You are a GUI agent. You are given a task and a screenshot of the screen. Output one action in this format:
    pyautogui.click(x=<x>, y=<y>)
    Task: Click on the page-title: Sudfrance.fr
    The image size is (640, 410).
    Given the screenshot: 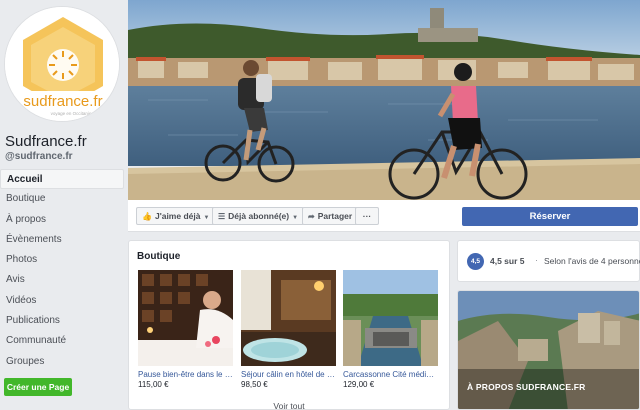 What is the action you would take?
    pyautogui.click(x=46, y=141)
    